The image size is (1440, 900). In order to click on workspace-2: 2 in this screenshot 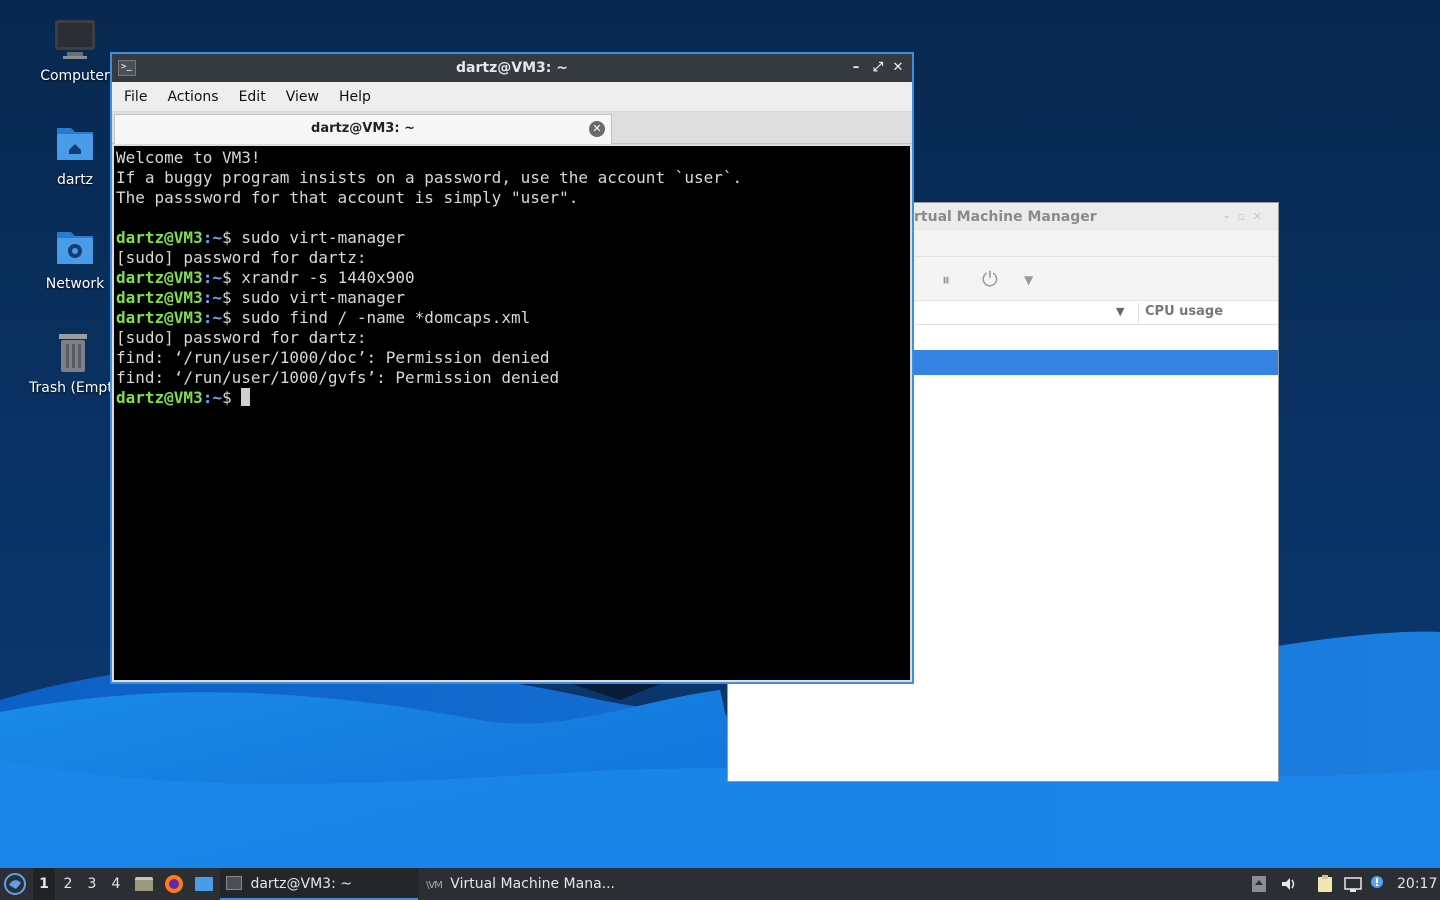, I will do `click(68, 884)`.